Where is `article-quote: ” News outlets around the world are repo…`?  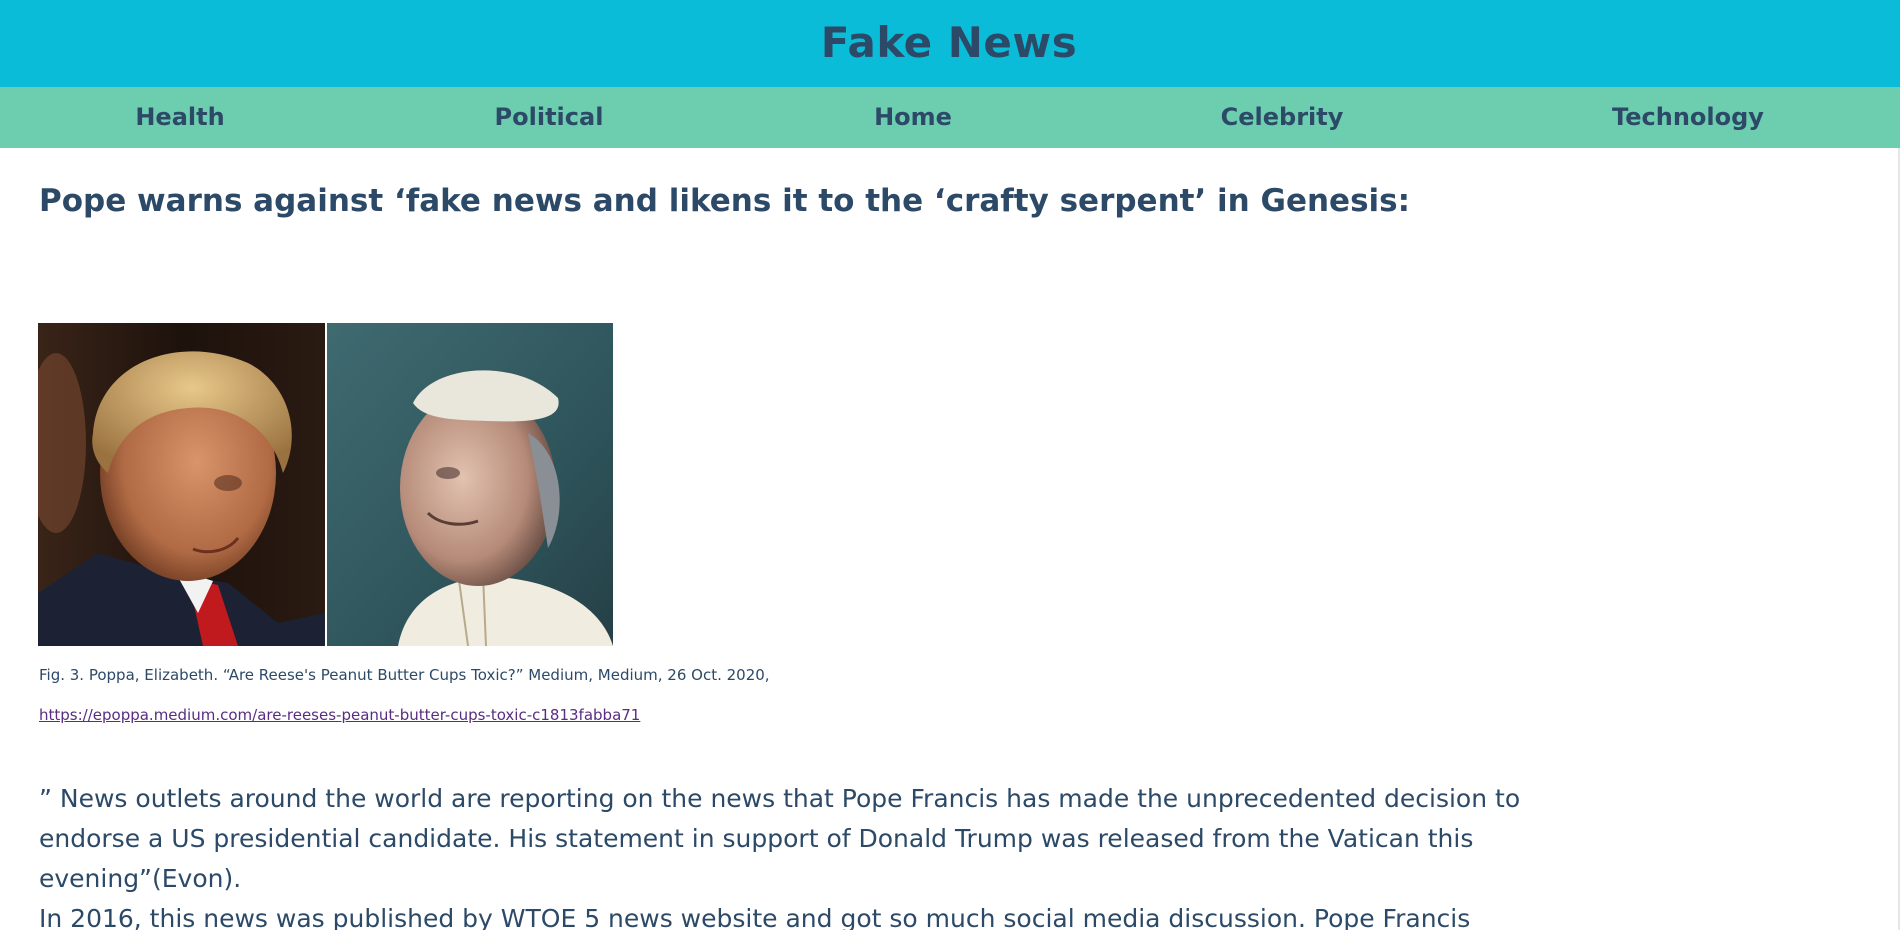
article-quote: ” News outlets around the world are repo… is located at coordinates (780, 838).